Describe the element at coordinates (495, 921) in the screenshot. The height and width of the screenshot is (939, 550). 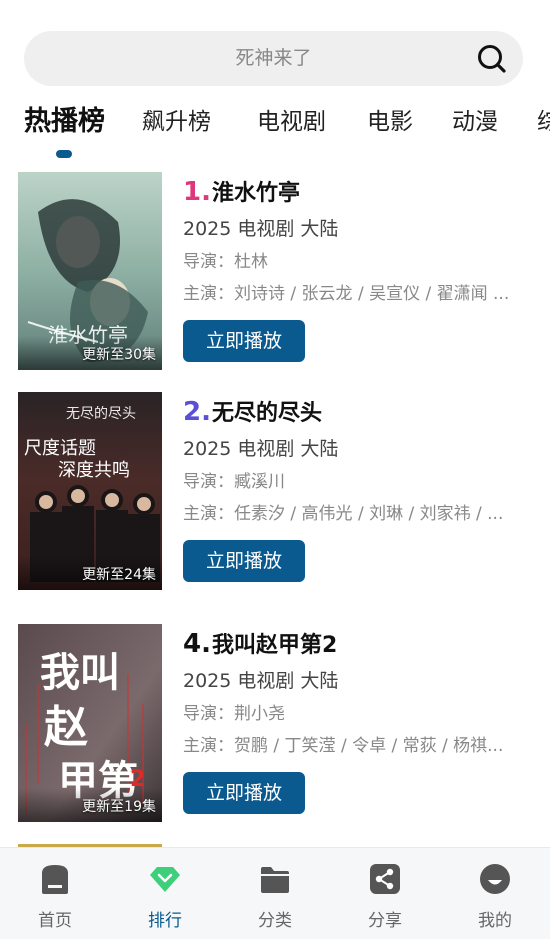
I see `nav-profile-label: 我的` at that location.